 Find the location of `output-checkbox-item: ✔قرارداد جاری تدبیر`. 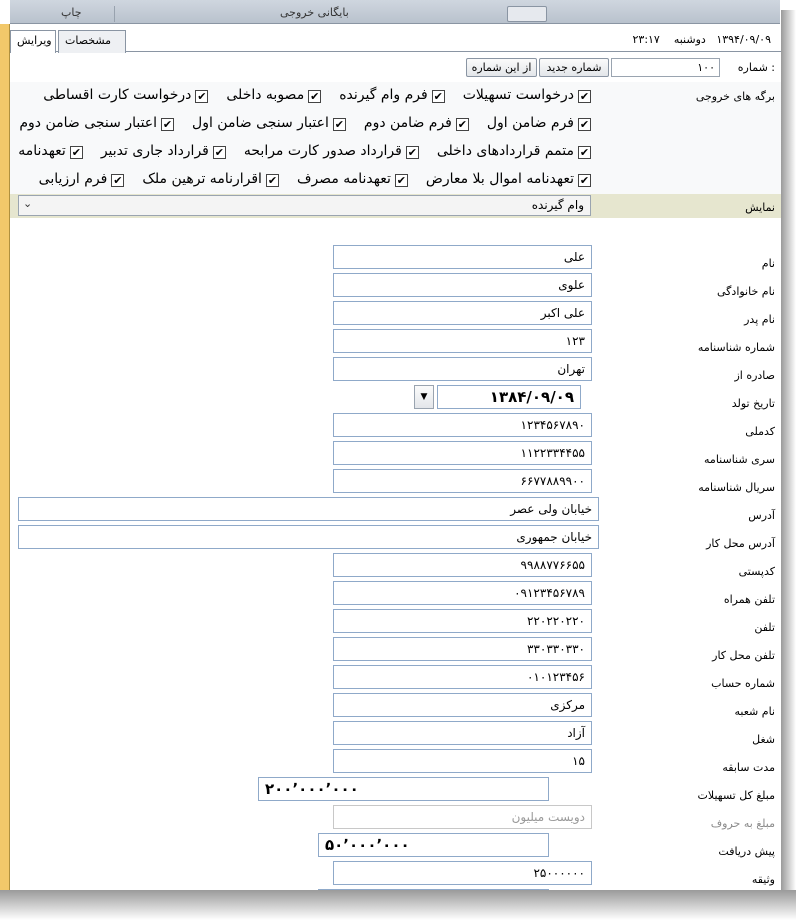

output-checkbox-item: ✔قرارداد جاری تدبیر is located at coordinates (163, 151).